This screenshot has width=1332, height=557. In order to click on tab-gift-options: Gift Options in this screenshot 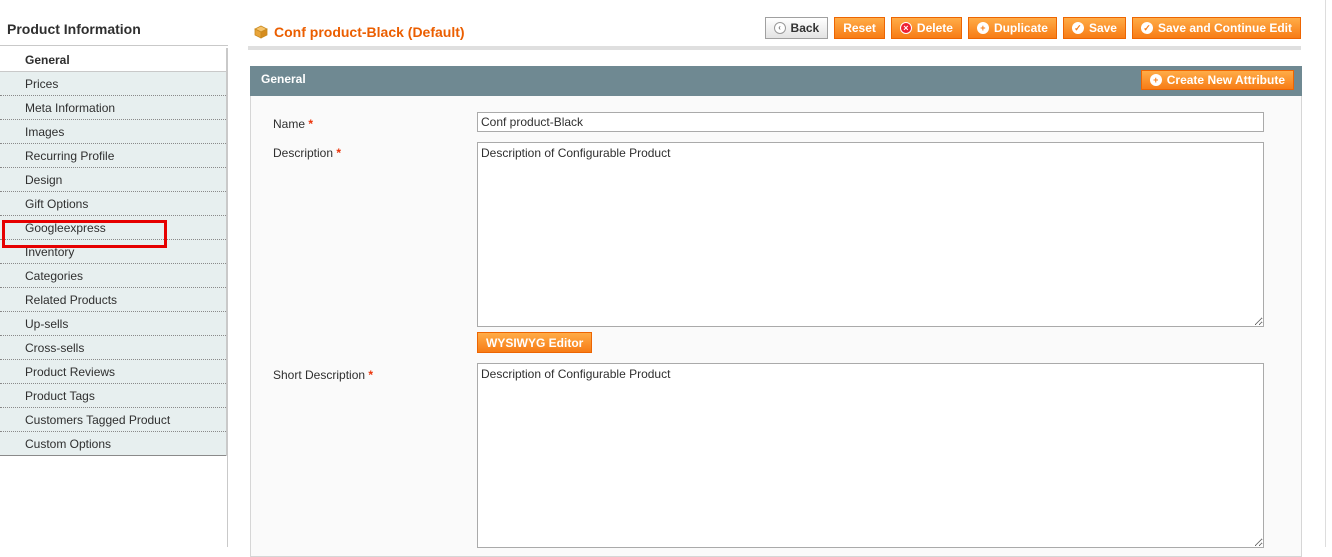, I will do `click(113, 204)`.